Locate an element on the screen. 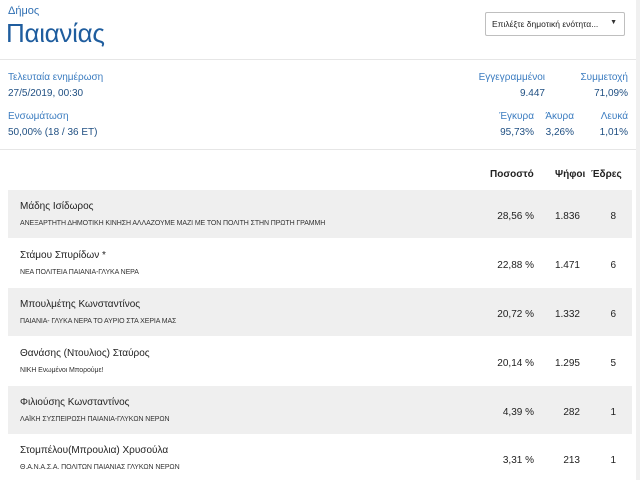 This screenshot has width=640, height=482. updated-value: 27/5/2019, 00:30 is located at coordinates (46, 93).